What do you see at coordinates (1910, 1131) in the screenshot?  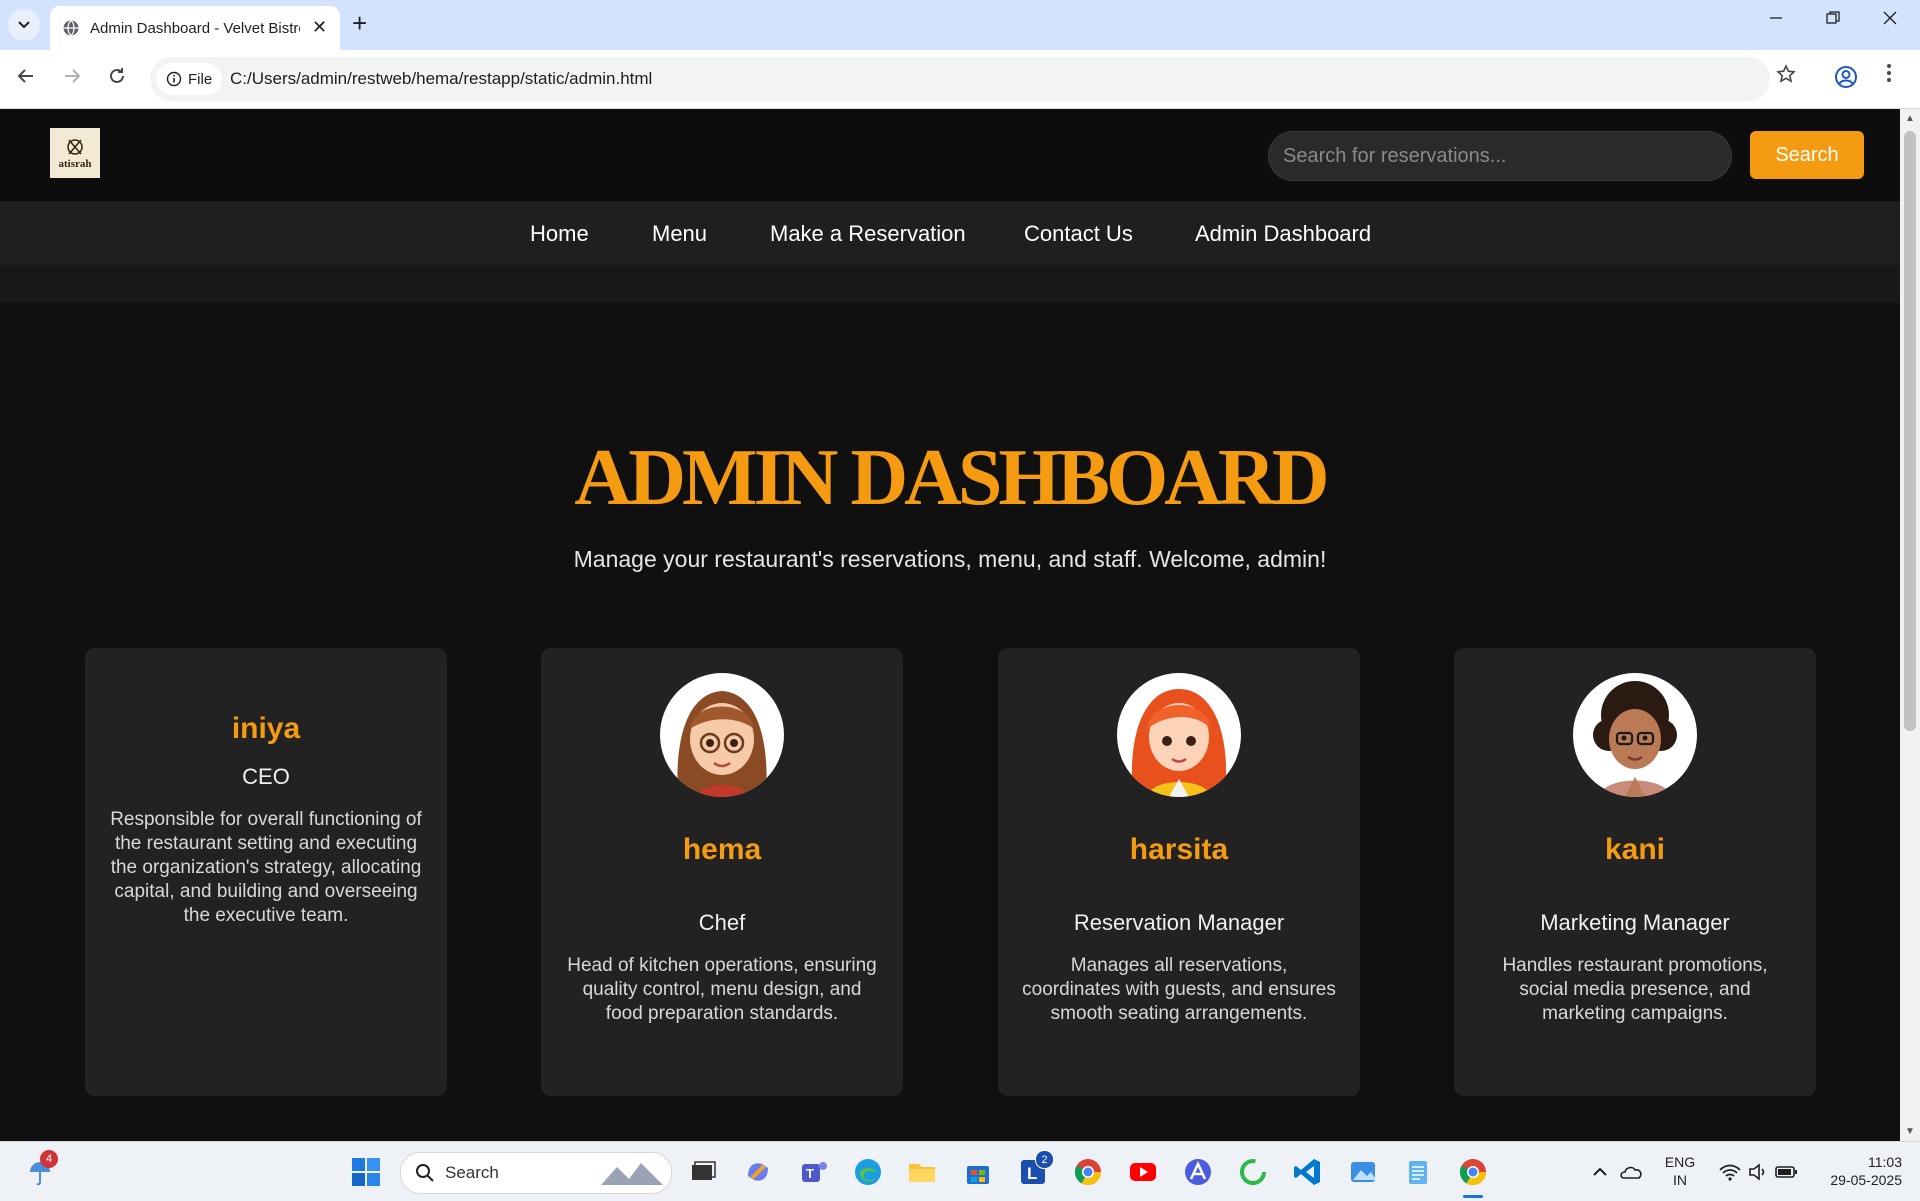 I see `scroll-down-icon: ▼` at bounding box center [1910, 1131].